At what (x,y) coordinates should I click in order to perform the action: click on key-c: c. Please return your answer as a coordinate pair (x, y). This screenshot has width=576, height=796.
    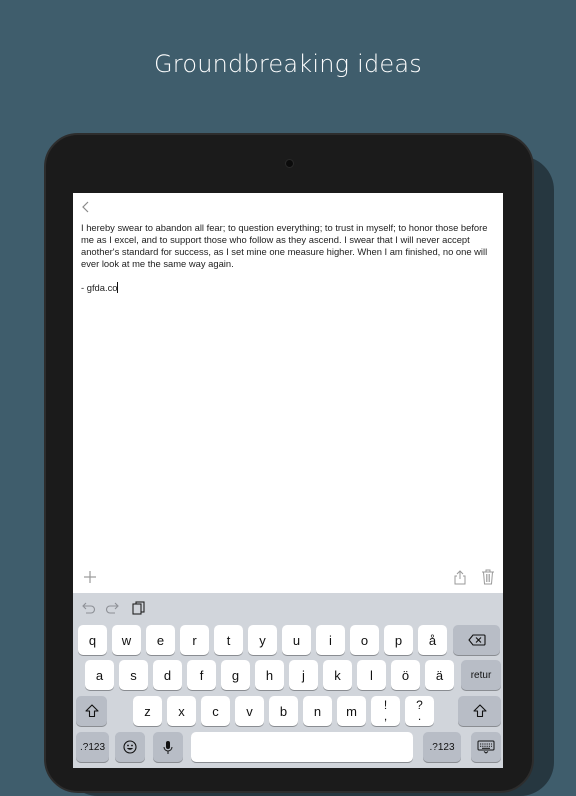
    Looking at the image, I should click on (215, 711).